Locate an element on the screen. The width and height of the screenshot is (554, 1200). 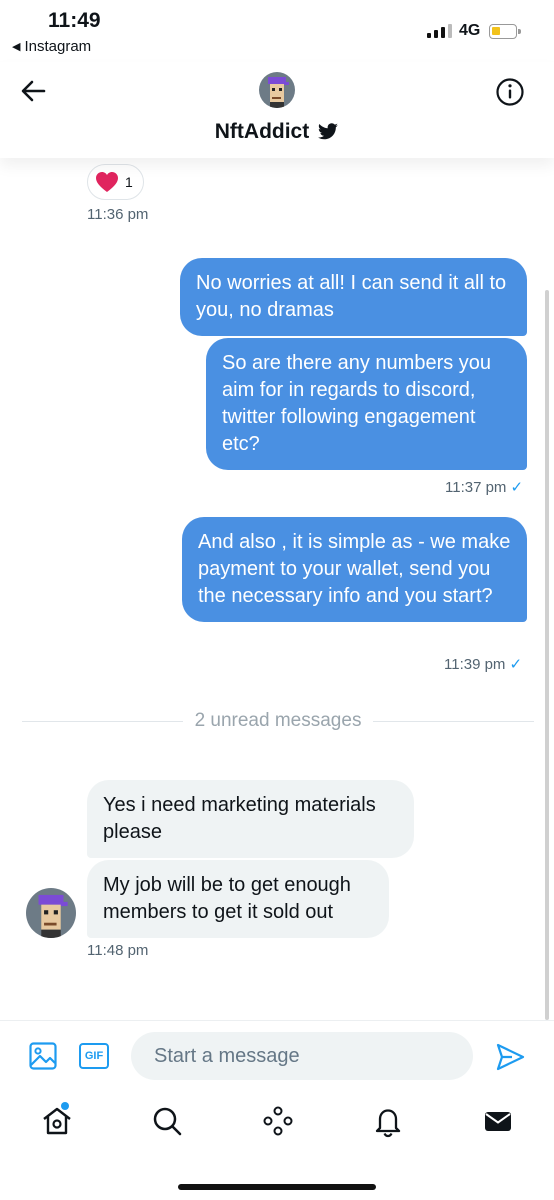
timestamp-label: 11:37 pm is located at coordinates (476, 487).